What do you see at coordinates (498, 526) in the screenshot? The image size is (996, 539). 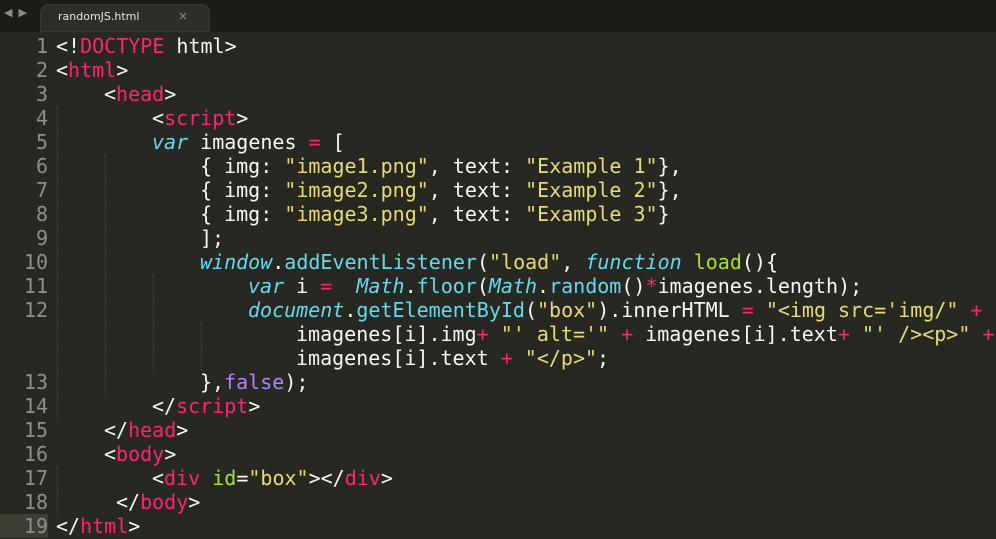 I see `code-line: 19 </html>` at bounding box center [498, 526].